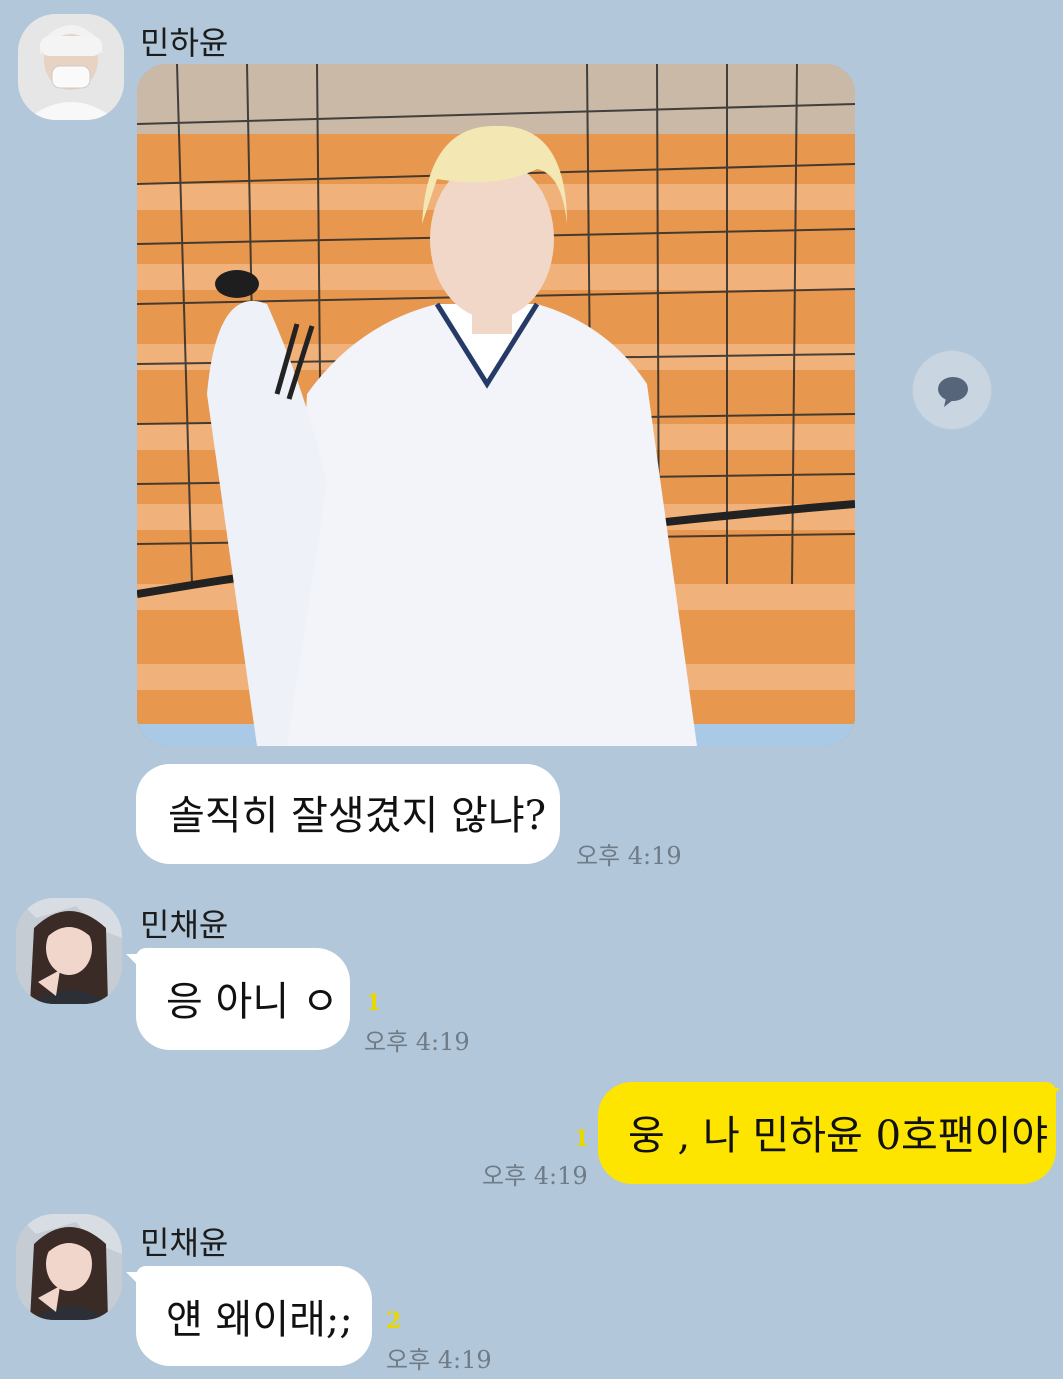 This screenshot has height=1379, width=1063. Describe the element at coordinates (259, 1320) in the screenshot. I see `message-text: 얜 왜이래;;` at that location.